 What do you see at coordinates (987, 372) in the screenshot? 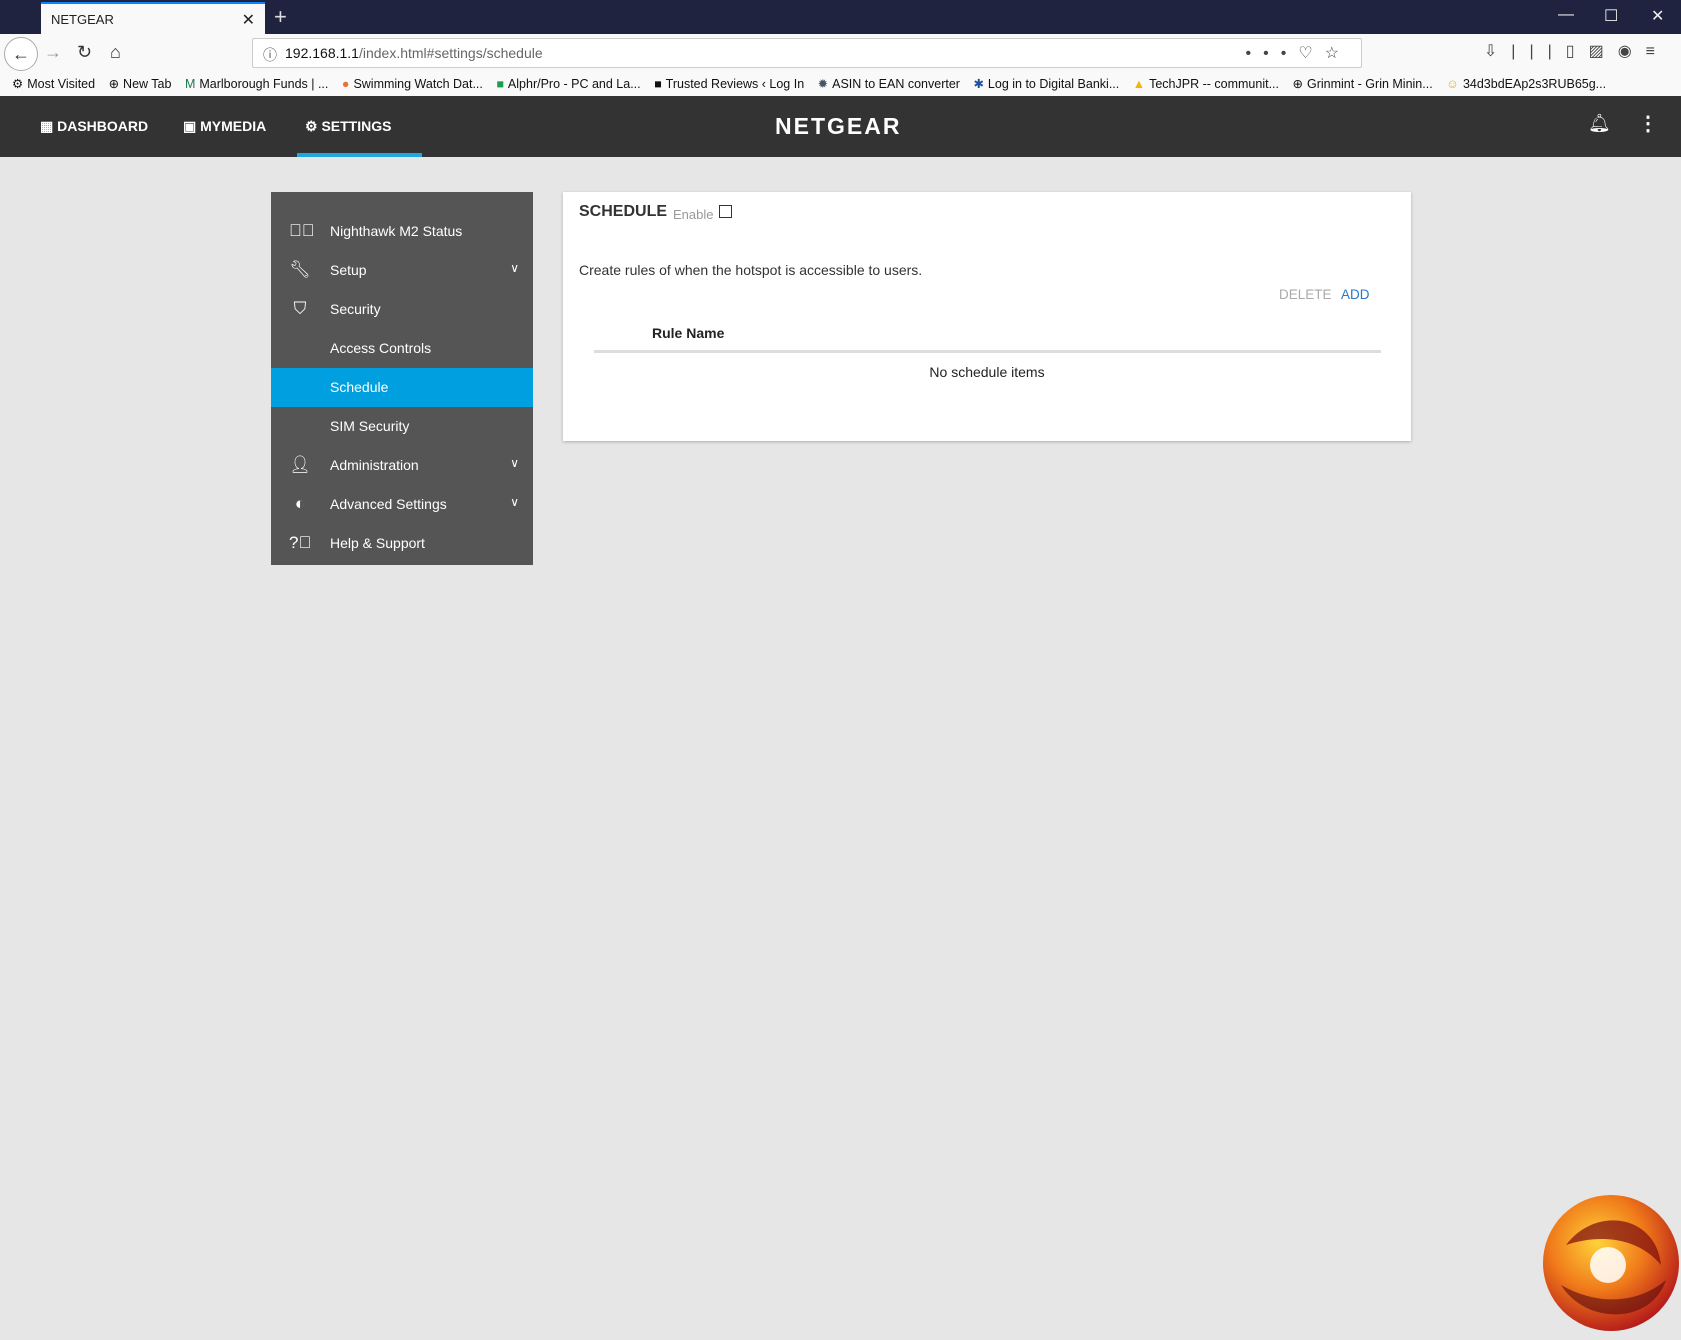
I see `empty-state: No schedule items` at bounding box center [987, 372].